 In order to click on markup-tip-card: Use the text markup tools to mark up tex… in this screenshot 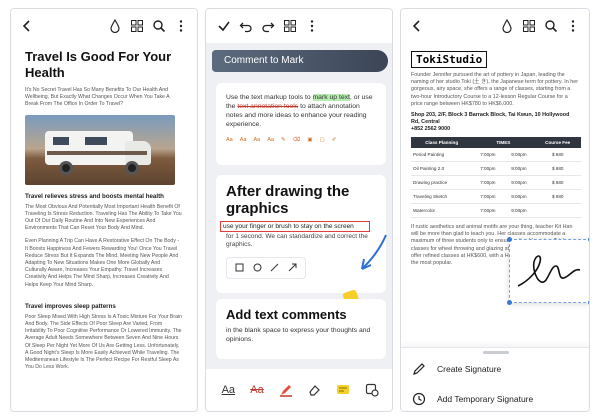, I will do `click(301, 124)`.